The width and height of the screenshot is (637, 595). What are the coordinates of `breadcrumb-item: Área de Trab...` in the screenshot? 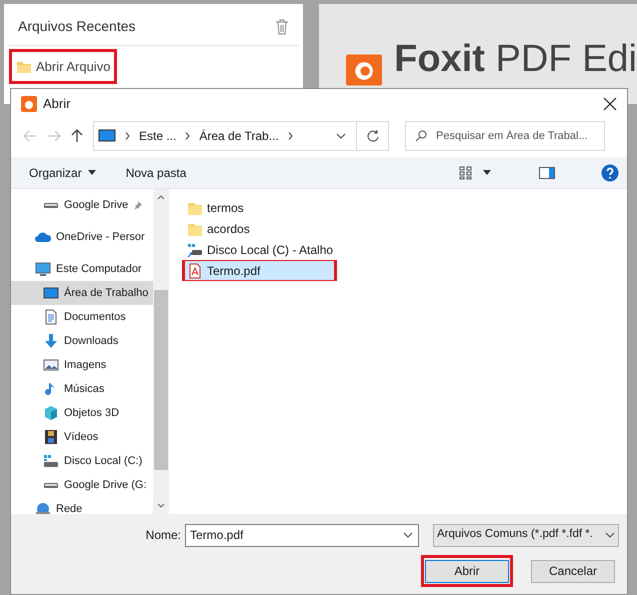 It's located at (239, 136).